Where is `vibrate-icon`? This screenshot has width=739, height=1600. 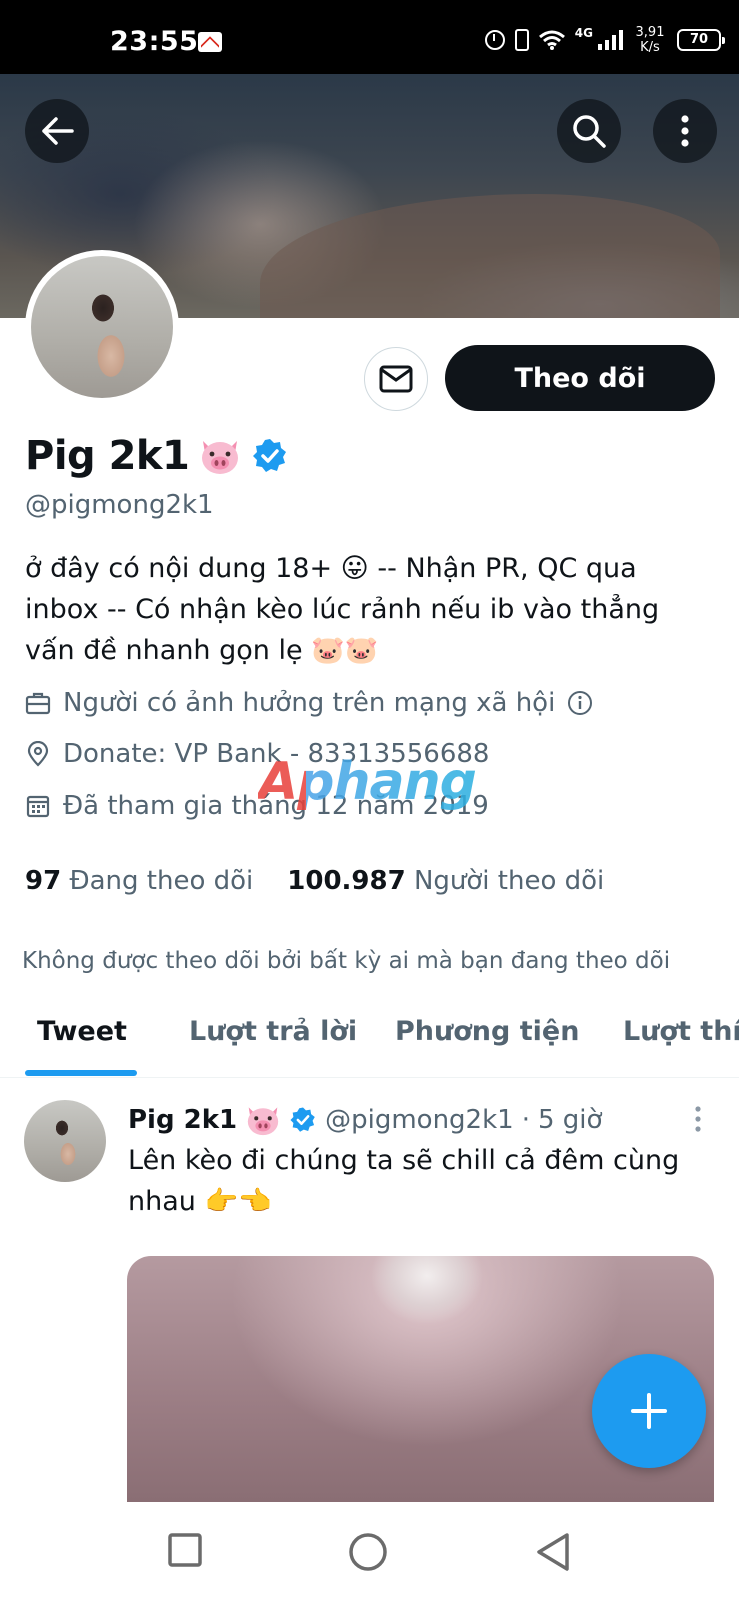
vibrate-icon is located at coordinates (521, 40).